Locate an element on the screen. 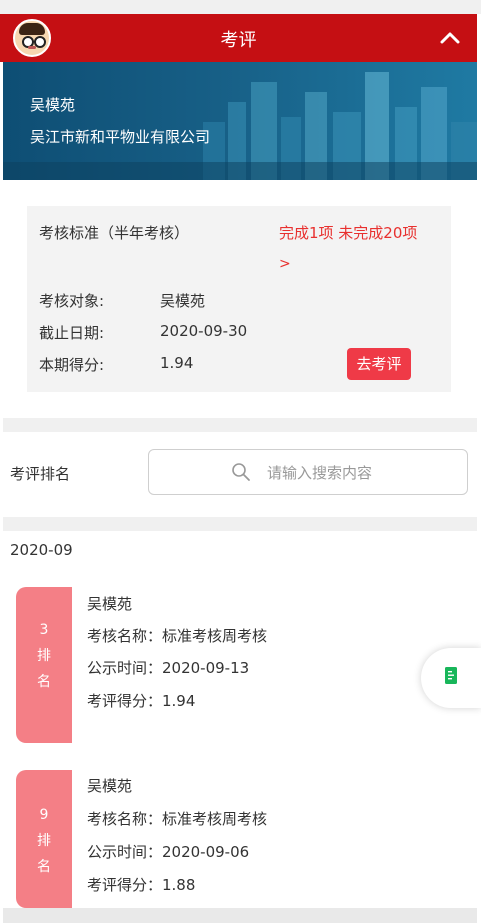  entry-score: 考评得分：1.88 is located at coordinates (141, 885).